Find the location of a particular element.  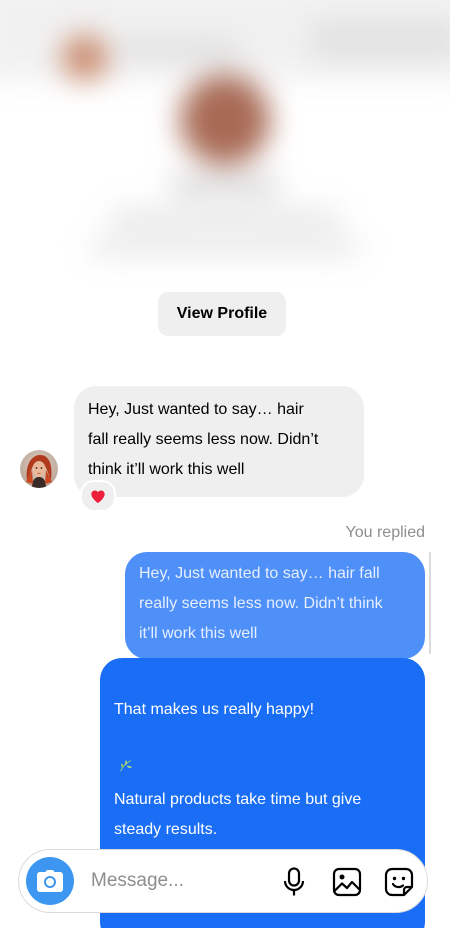

you-replied-label: You replied is located at coordinates (385, 532).